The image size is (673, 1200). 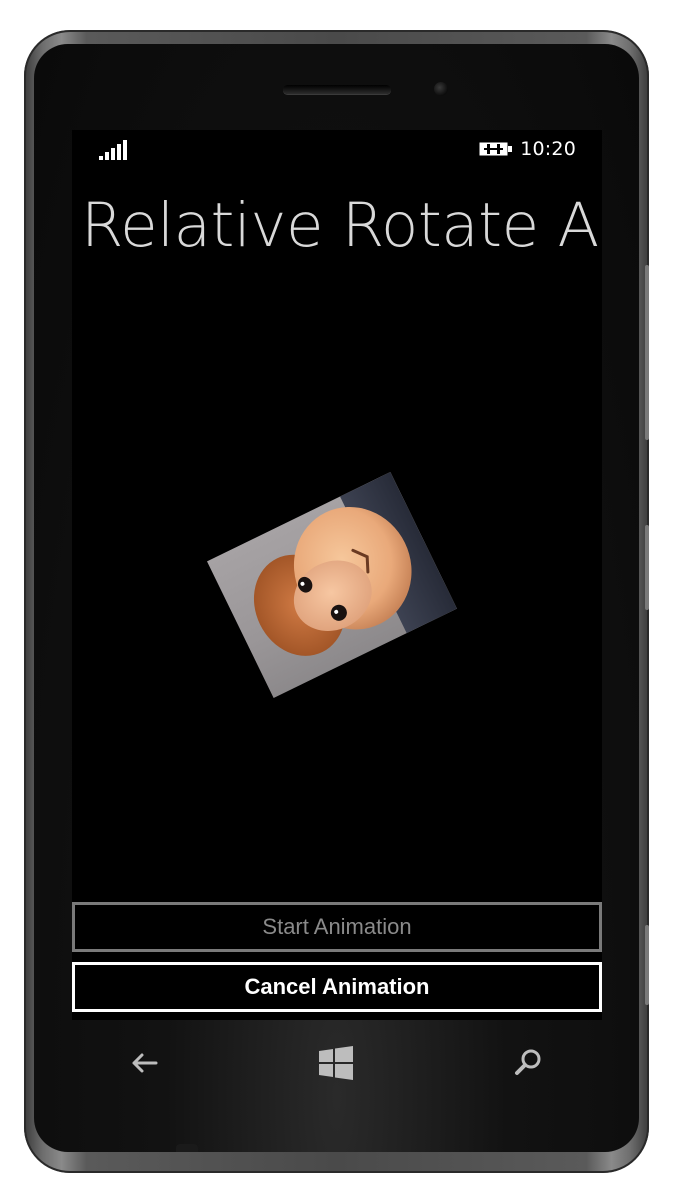 I want to click on status-bar: 10:20, so click(x=337, y=149).